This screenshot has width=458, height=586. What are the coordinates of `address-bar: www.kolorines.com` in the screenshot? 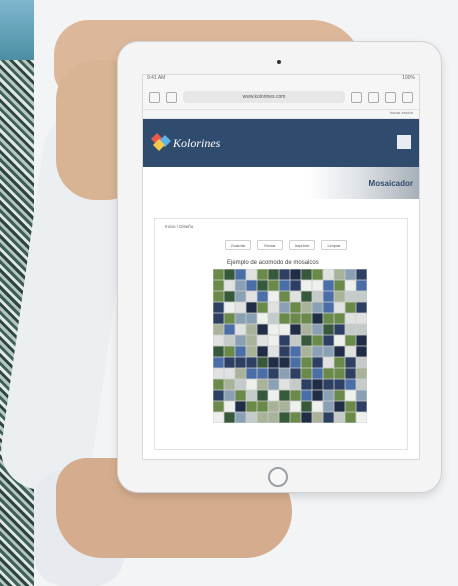 It's located at (264, 97).